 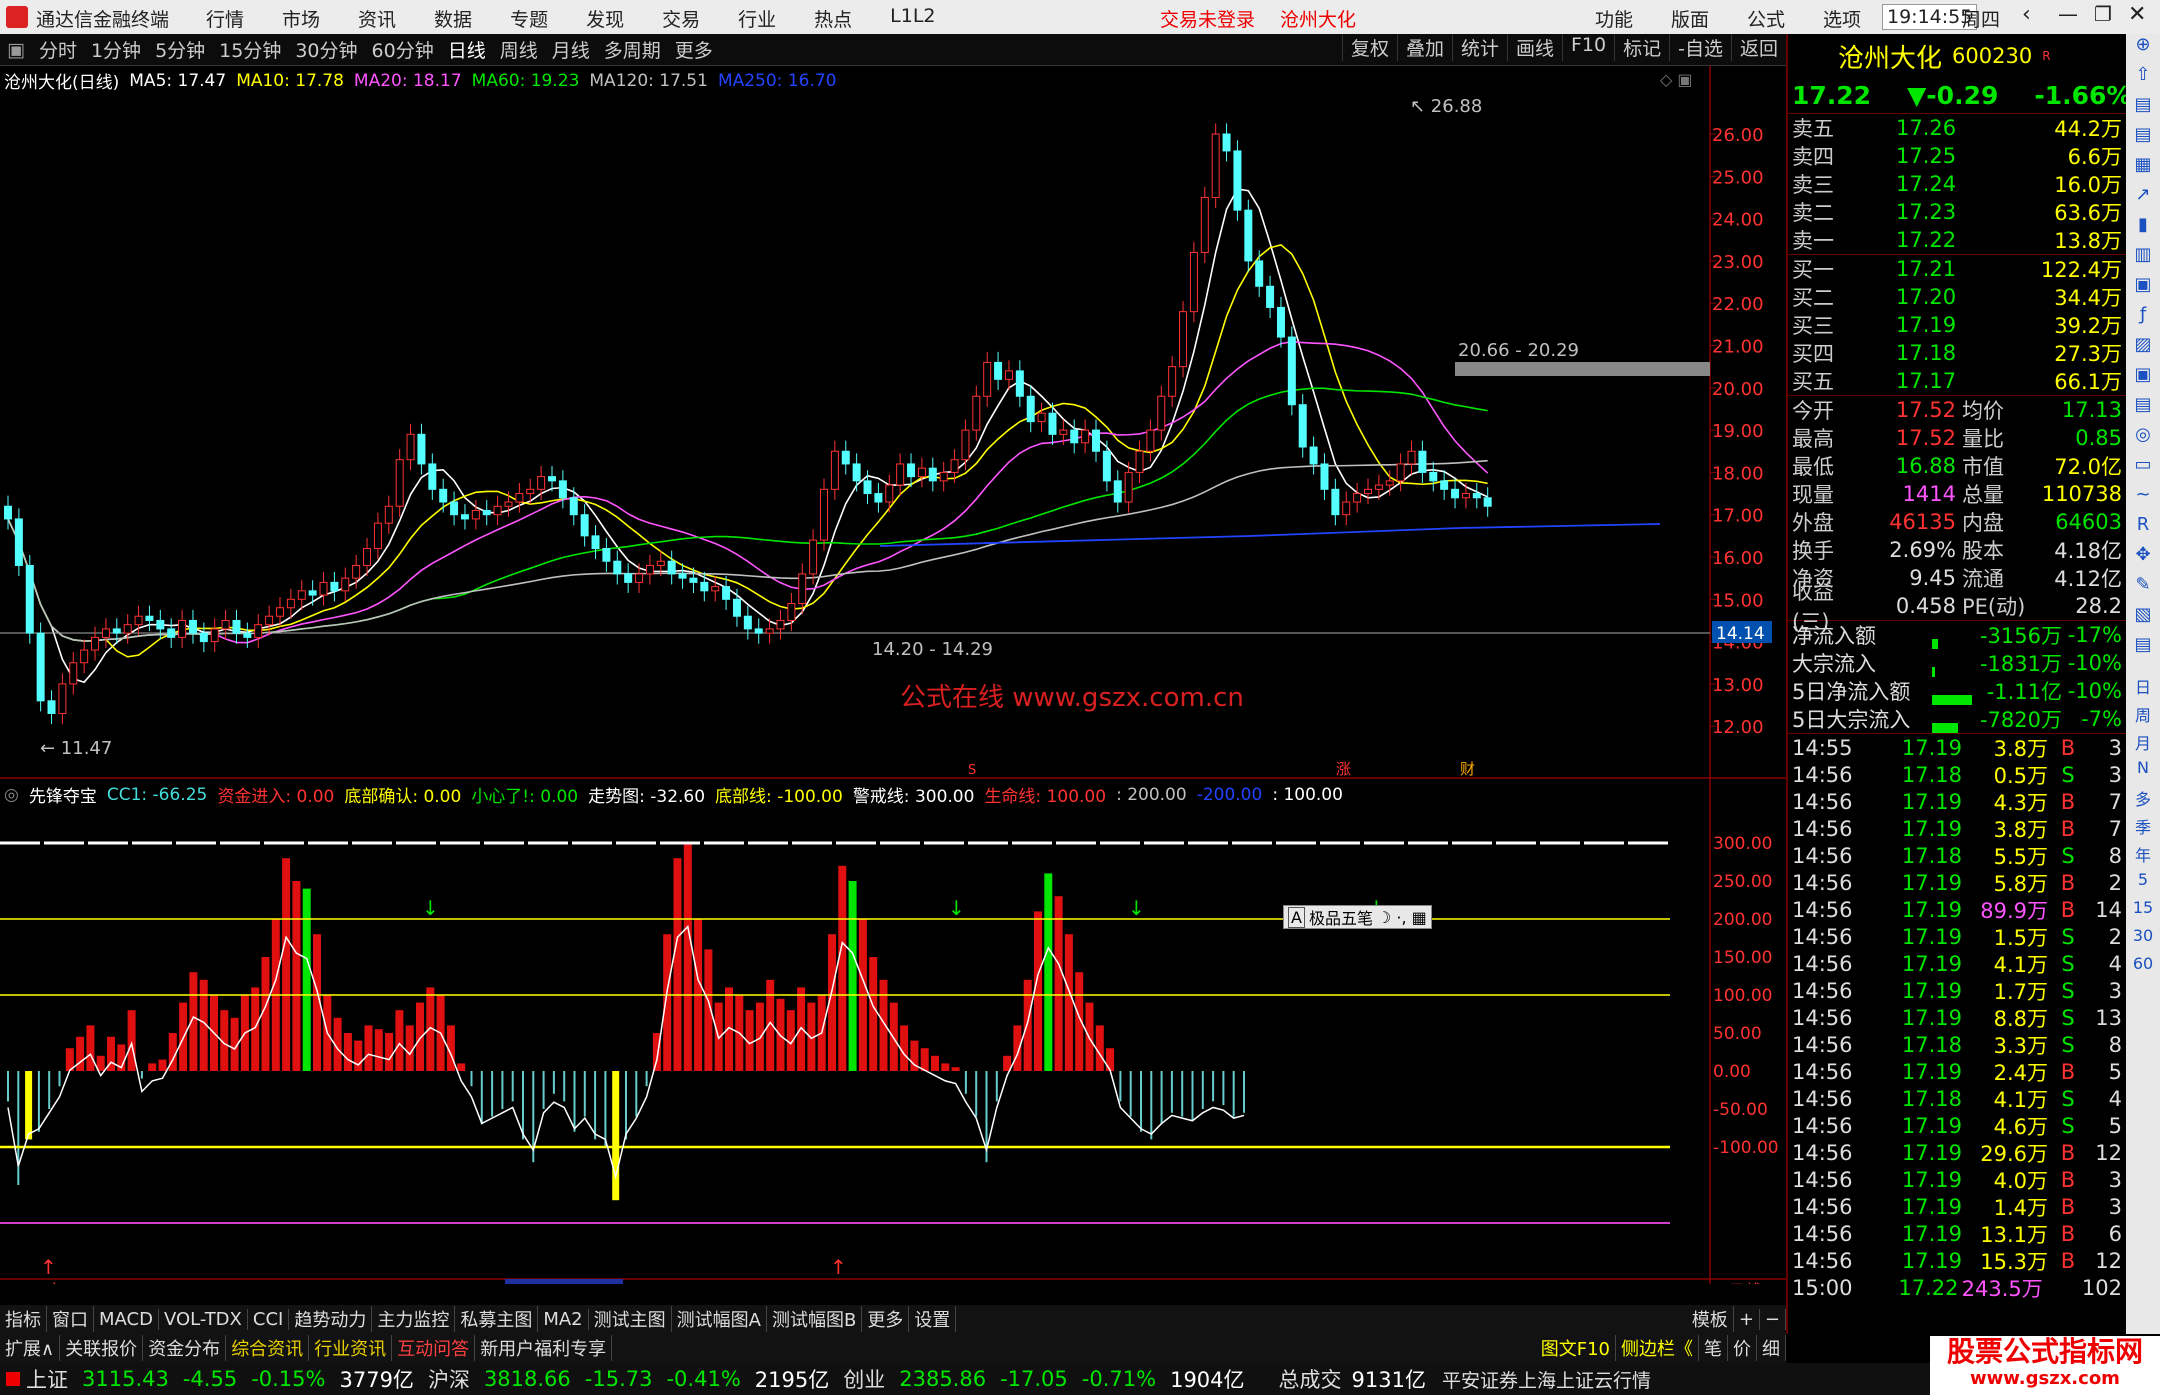 What do you see at coordinates (467, 49) in the screenshot?
I see `period-tab: 日线` at bounding box center [467, 49].